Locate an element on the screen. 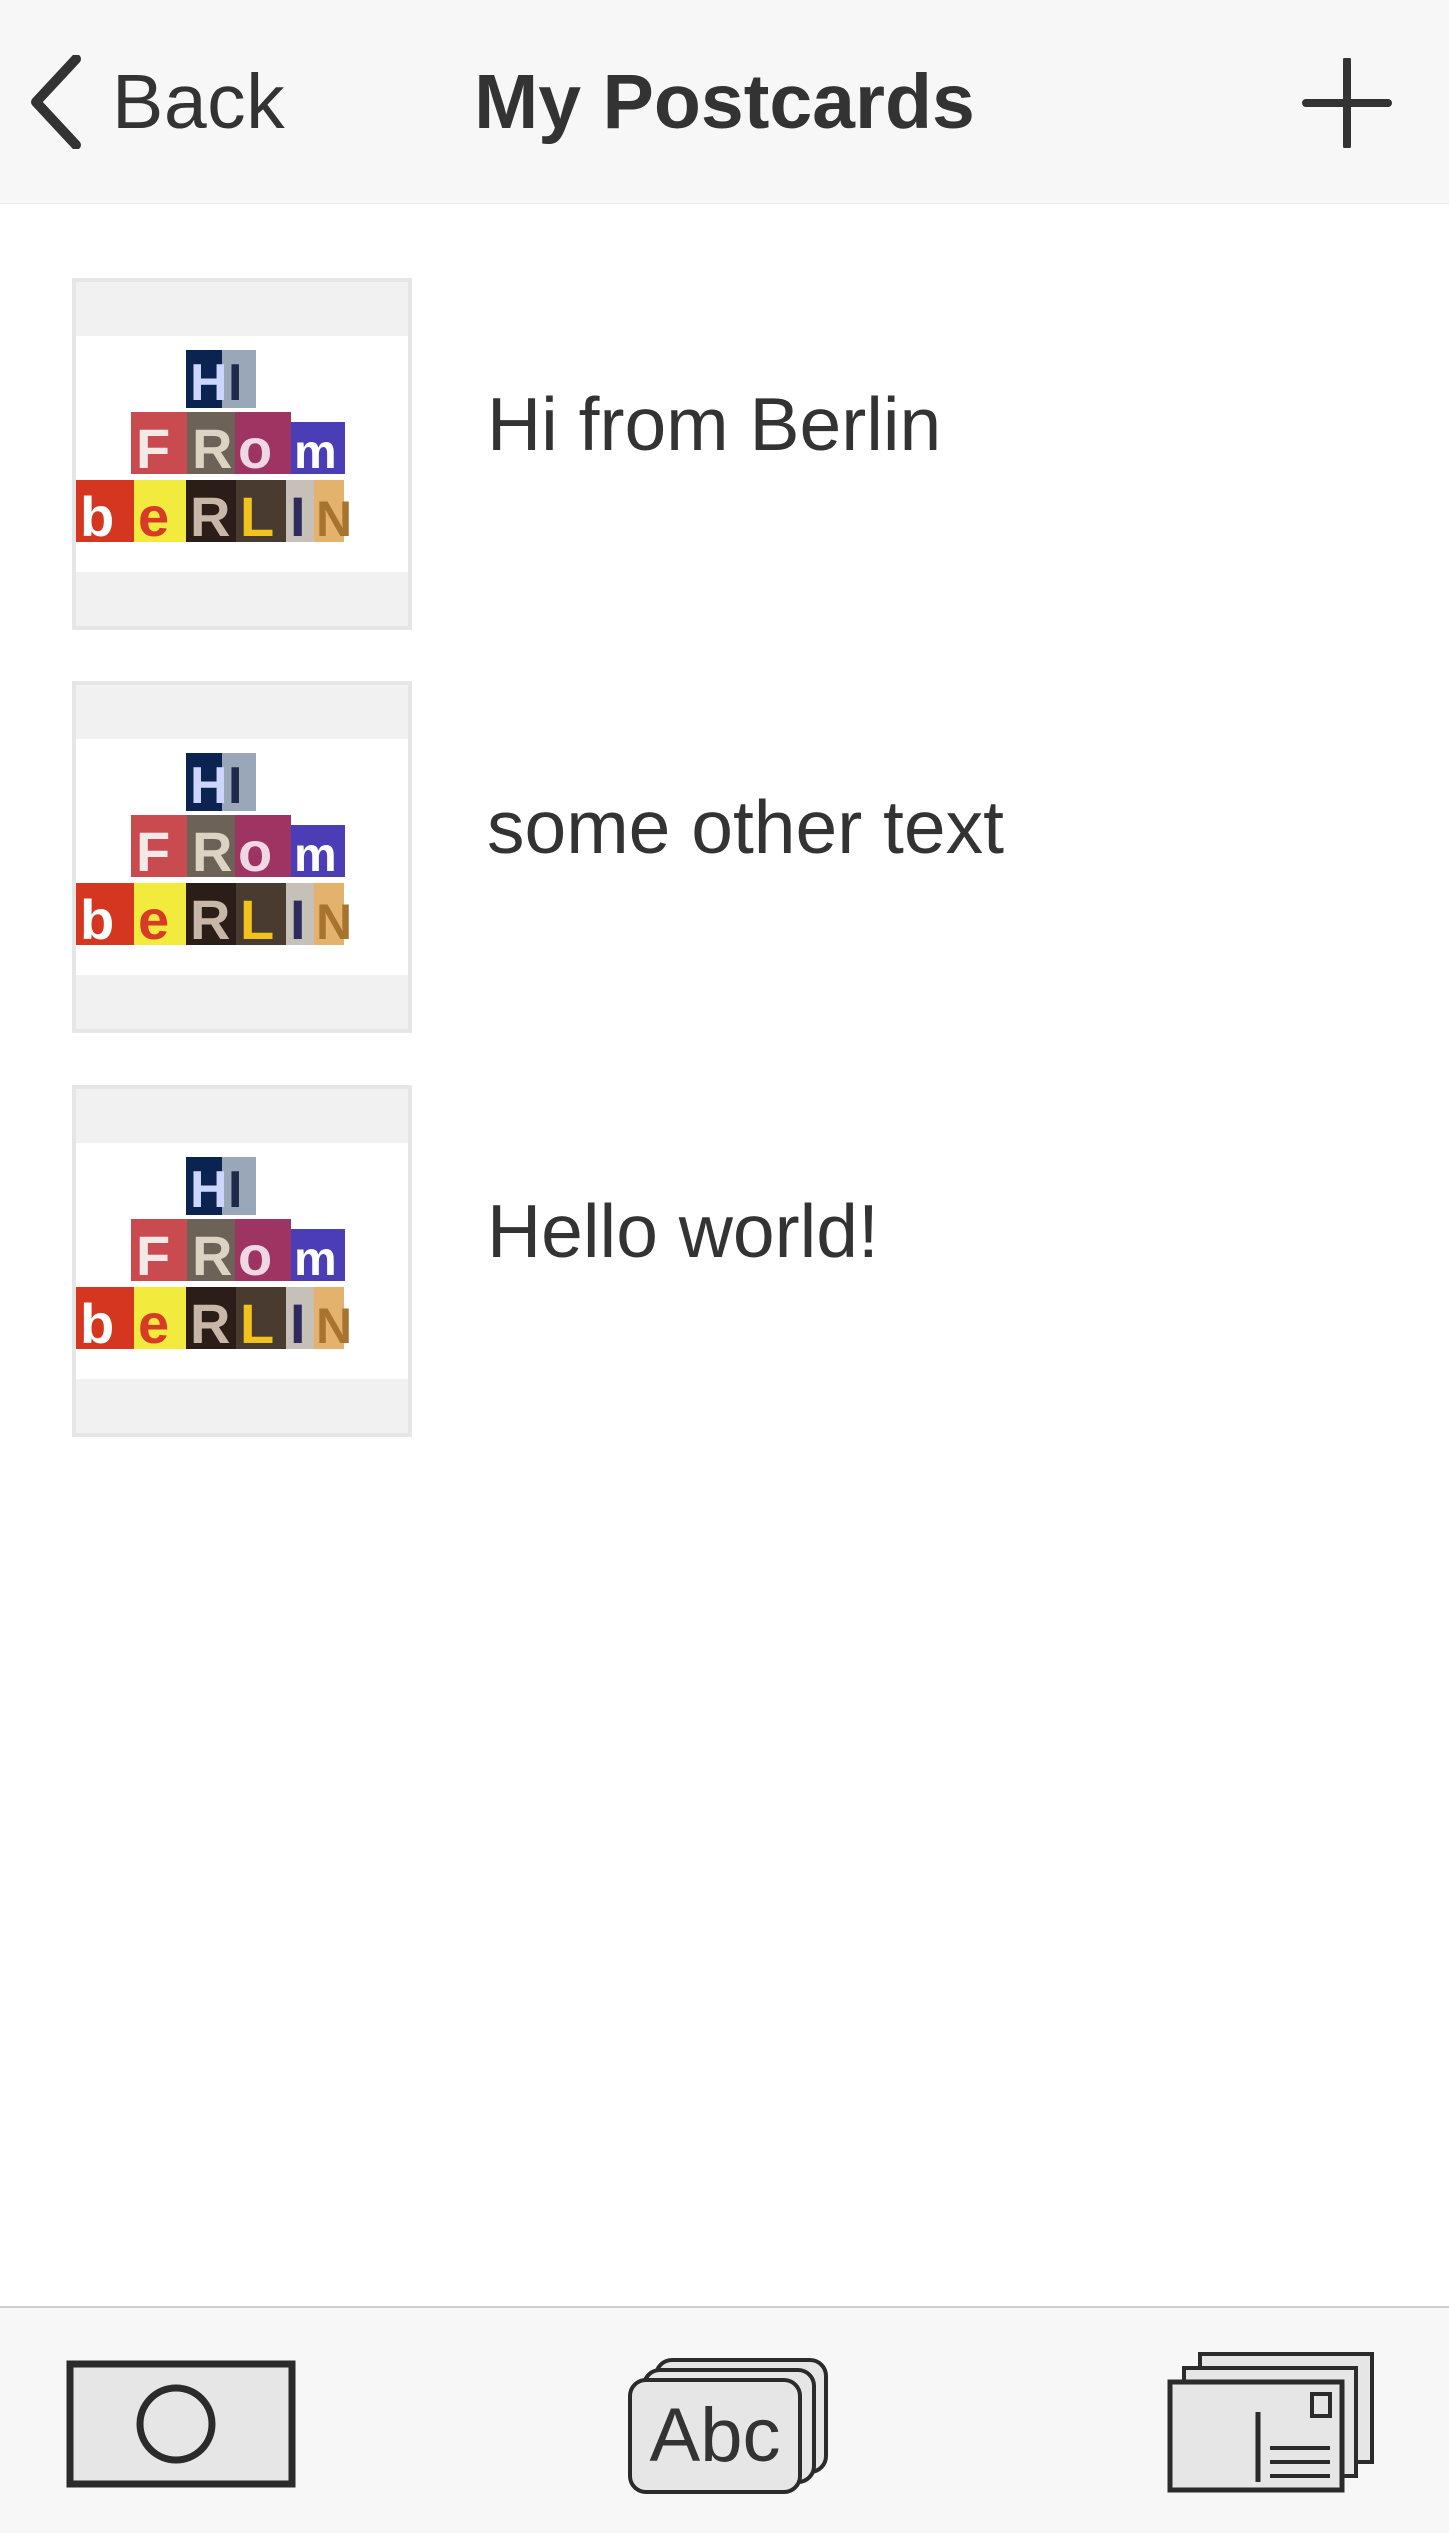 Image resolution: width=1449 pixels, height=2533 pixels. bottom-tab-bar: Abc is located at coordinates (724, 2419).